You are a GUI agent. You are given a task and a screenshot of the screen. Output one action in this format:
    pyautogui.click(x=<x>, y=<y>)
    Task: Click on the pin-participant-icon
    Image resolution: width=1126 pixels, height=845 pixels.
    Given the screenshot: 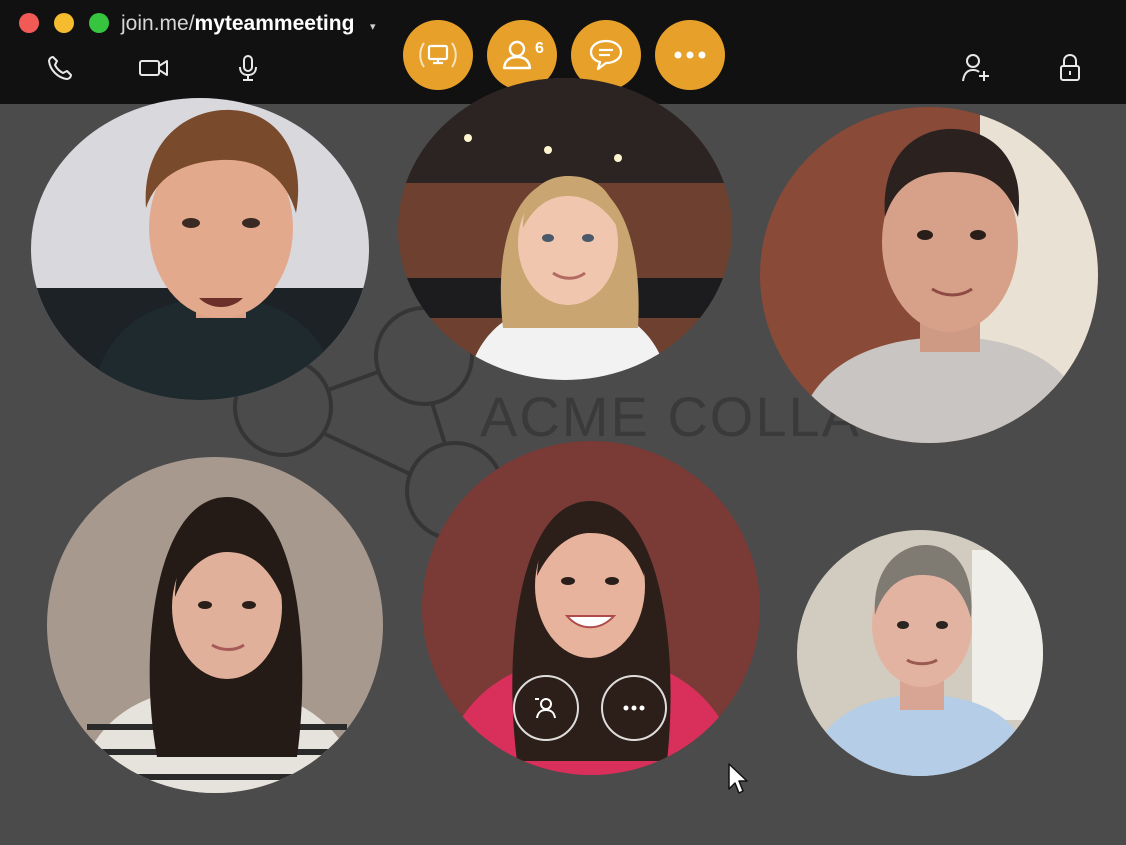 What is the action you would take?
    pyautogui.click(x=545, y=708)
    